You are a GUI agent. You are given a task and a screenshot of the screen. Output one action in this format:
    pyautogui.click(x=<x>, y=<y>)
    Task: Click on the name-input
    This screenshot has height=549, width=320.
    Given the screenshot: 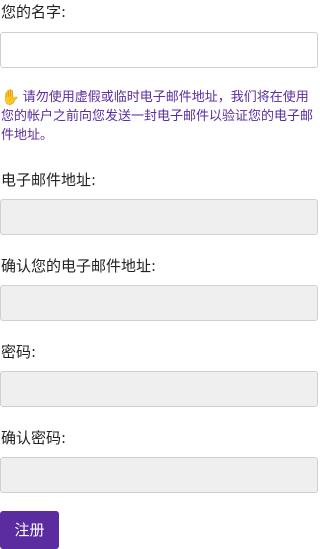 What is the action you would take?
    pyautogui.click(x=159, y=50)
    